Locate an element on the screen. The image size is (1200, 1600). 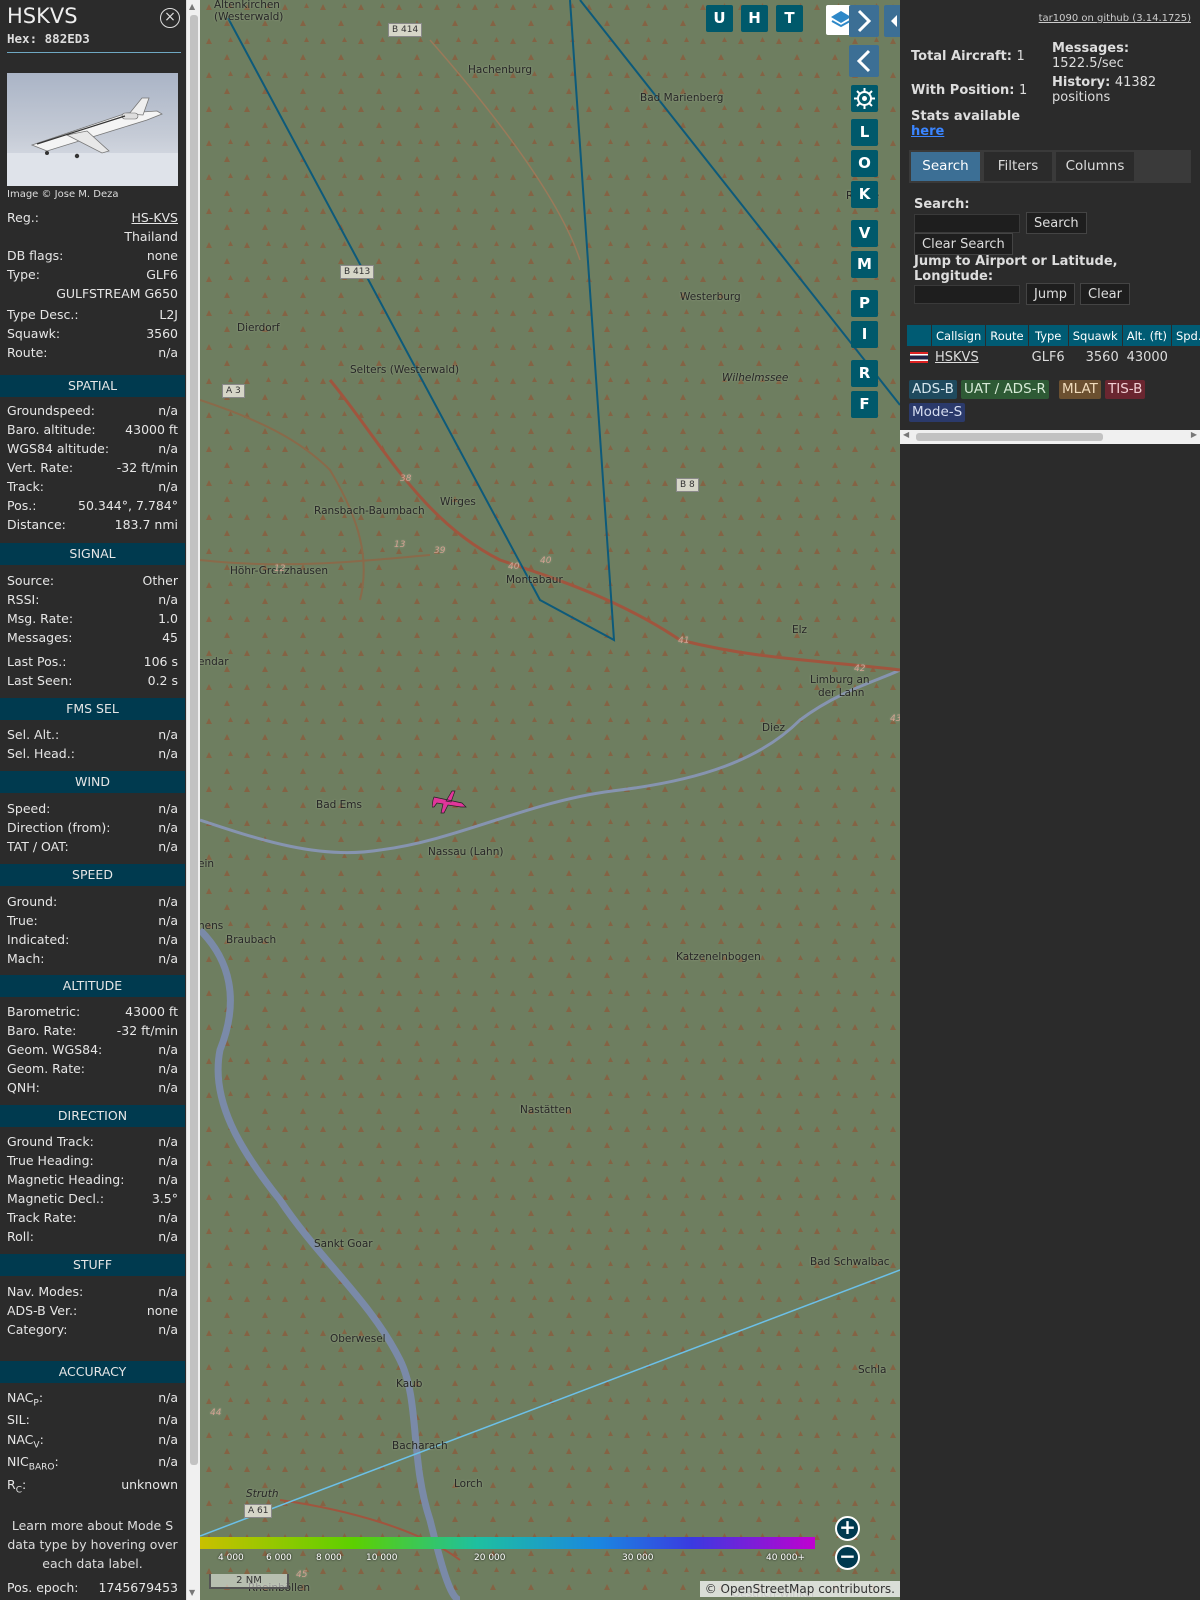
cell-route is located at coordinates (1006, 357).